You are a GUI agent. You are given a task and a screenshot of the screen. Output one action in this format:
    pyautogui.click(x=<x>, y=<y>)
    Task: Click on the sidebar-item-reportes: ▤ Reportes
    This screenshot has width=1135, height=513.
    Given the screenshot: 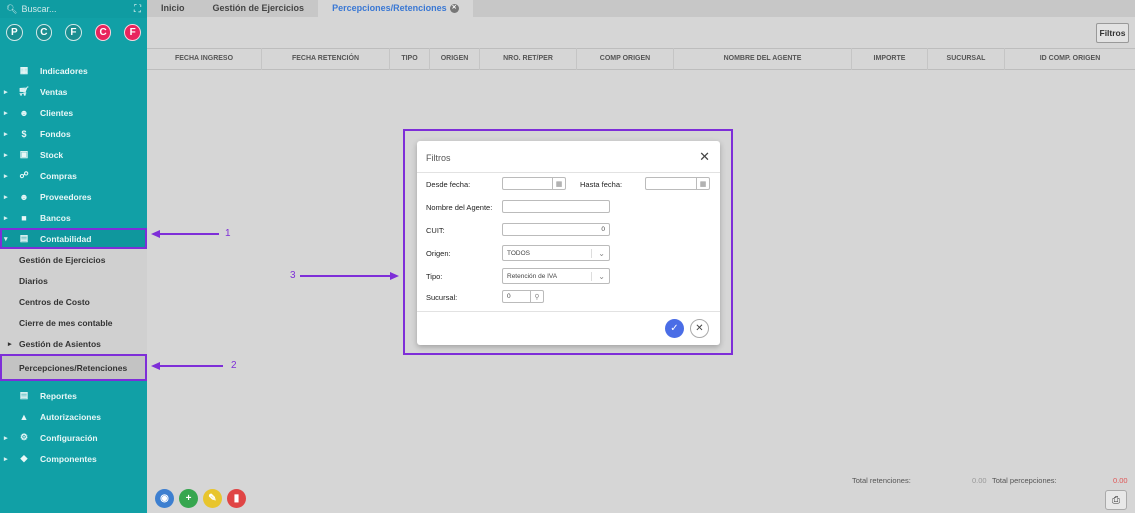 What is the action you would take?
    pyautogui.click(x=73, y=395)
    